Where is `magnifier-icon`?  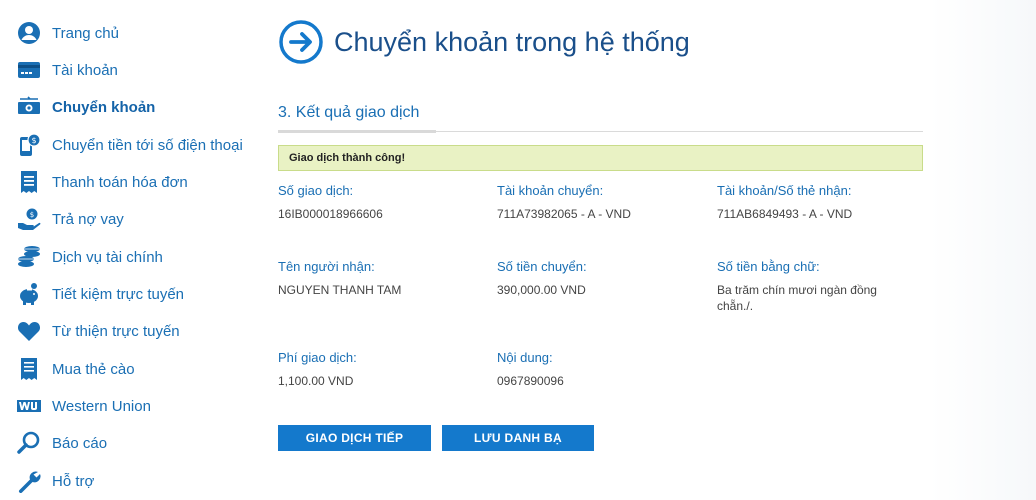 magnifier-icon is located at coordinates (29, 443).